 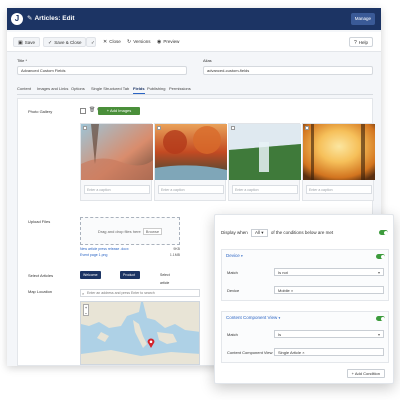 I want to click on list-item: Event page 1.png 1.1MB, so click(x=130, y=256).